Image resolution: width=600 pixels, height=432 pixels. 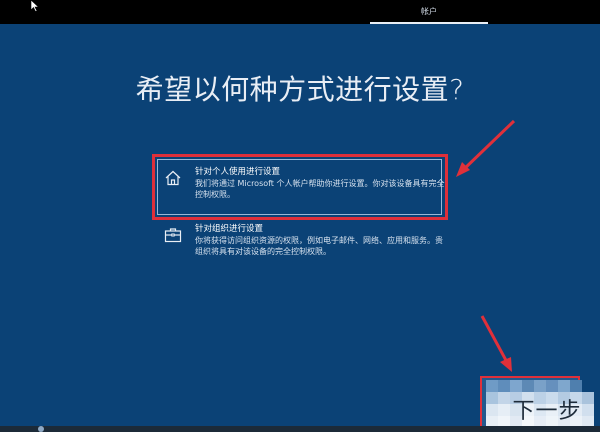 What do you see at coordinates (429, 23) in the screenshot?
I see `tab-active-indicator` at bounding box center [429, 23].